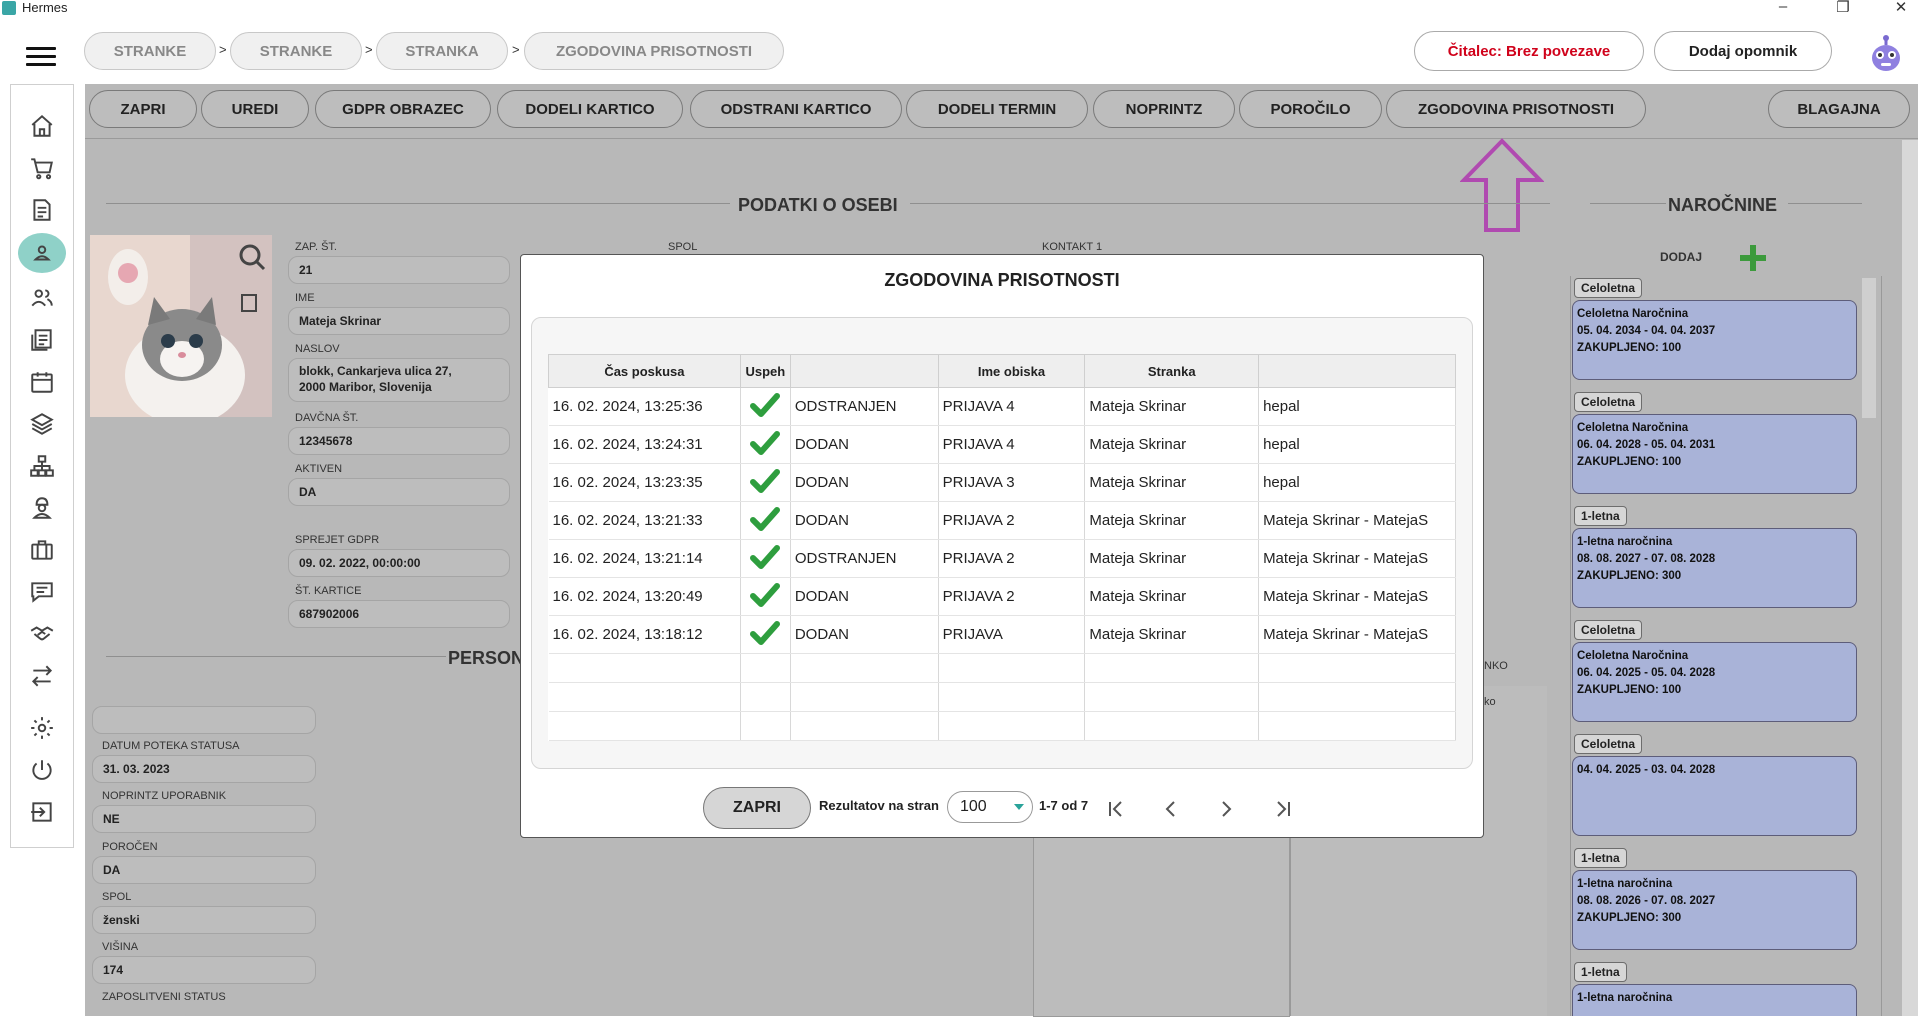 The width and height of the screenshot is (1919, 1017). I want to click on action-cell: DODAN, so click(864, 482).